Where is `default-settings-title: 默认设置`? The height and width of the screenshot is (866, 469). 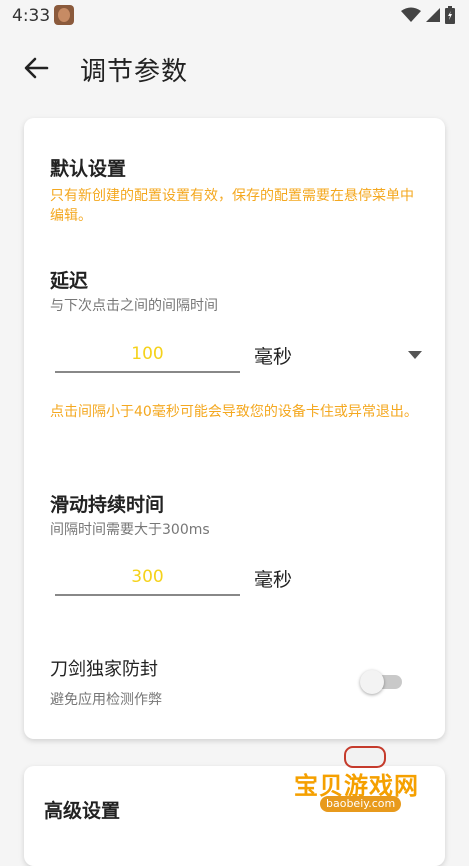 default-settings-title: 默认设置 is located at coordinates (88, 169).